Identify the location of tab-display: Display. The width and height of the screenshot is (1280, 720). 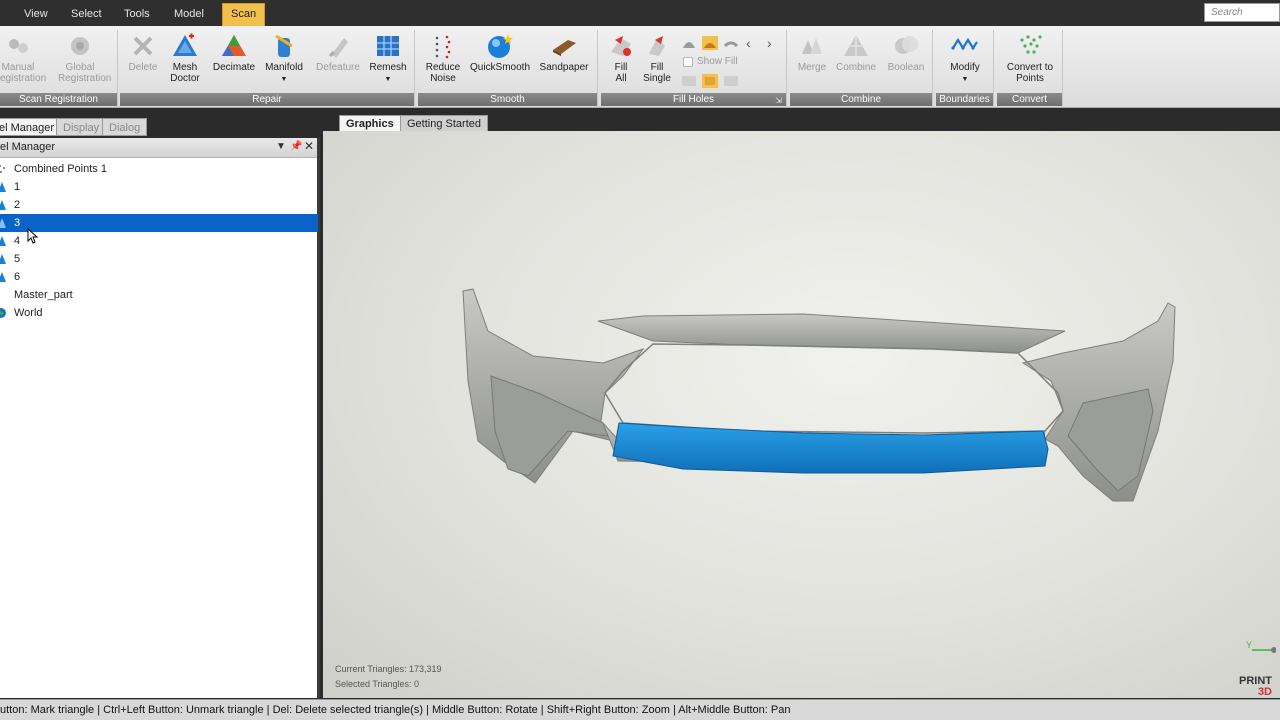
(81, 127).